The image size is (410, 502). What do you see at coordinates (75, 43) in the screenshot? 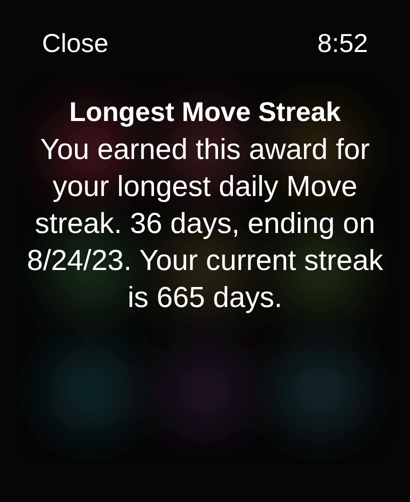
I see `close-button: Close` at bounding box center [75, 43].